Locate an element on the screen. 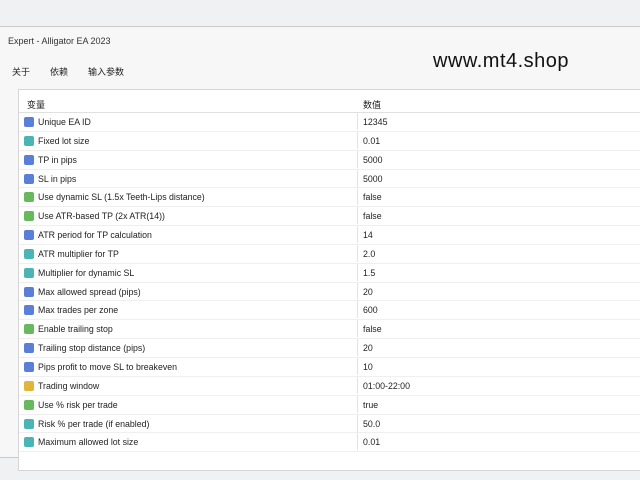 This screenshot has height=480, width=640. parameter-value: 50.0 is located at coordinates (371, 424).